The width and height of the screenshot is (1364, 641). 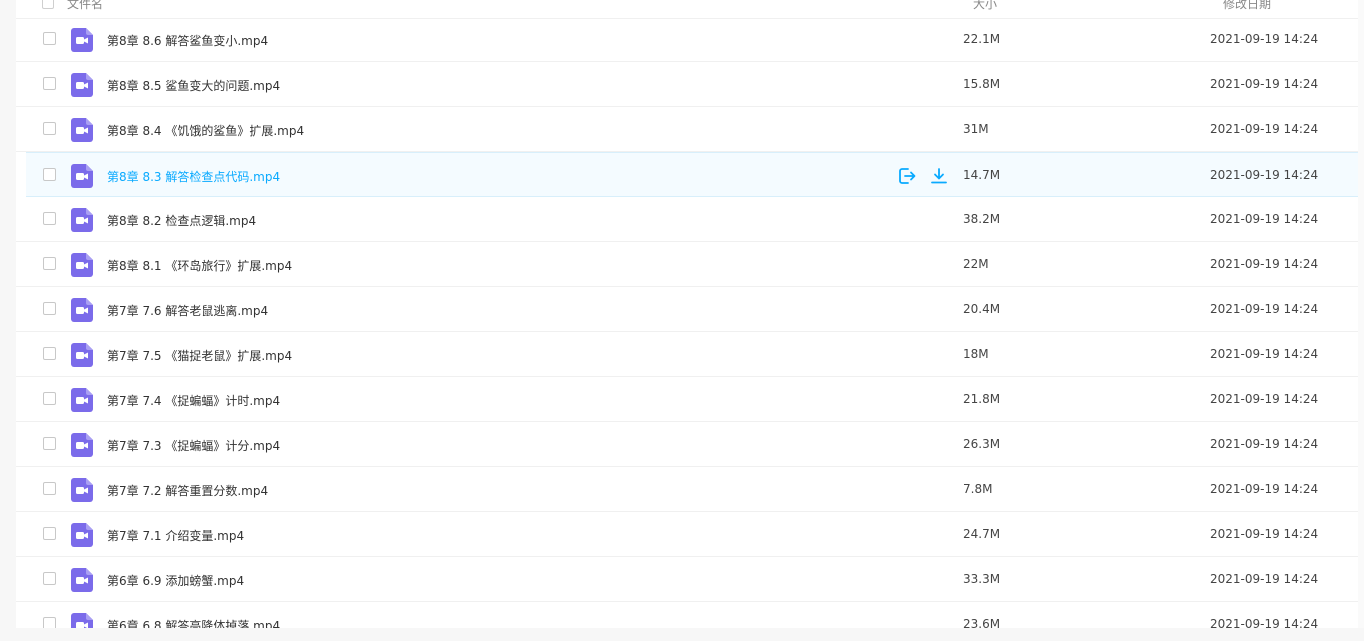 I want to click on file-row: 第8章 8.2 检查点逻辑.mp4 38.2M 2021-09-19 14:24, so click(x=690, y=219).